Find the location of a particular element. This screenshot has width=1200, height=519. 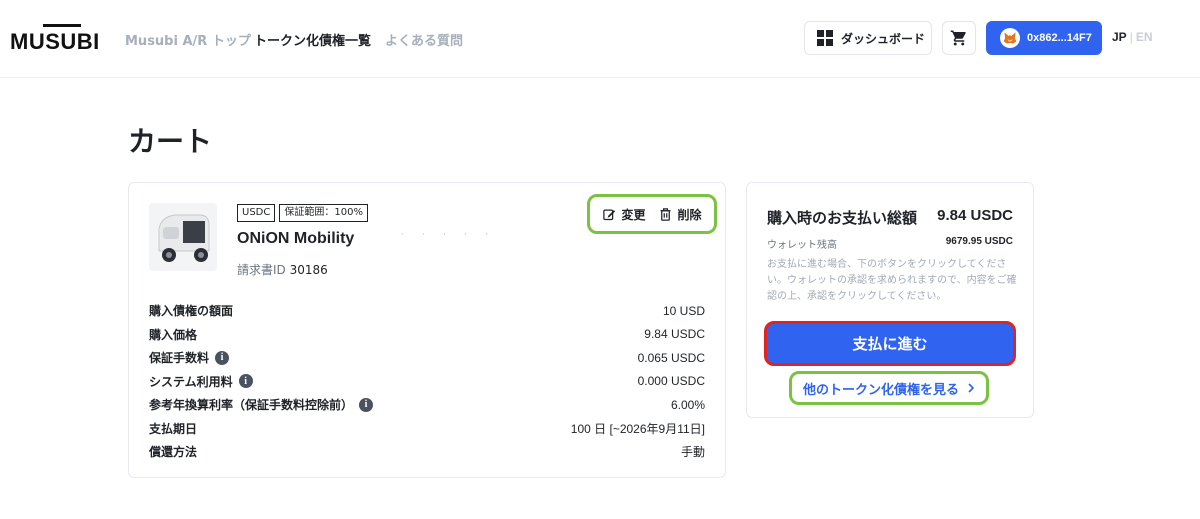

detail-label: システム利用料 i is located at coordinates (201, 381).